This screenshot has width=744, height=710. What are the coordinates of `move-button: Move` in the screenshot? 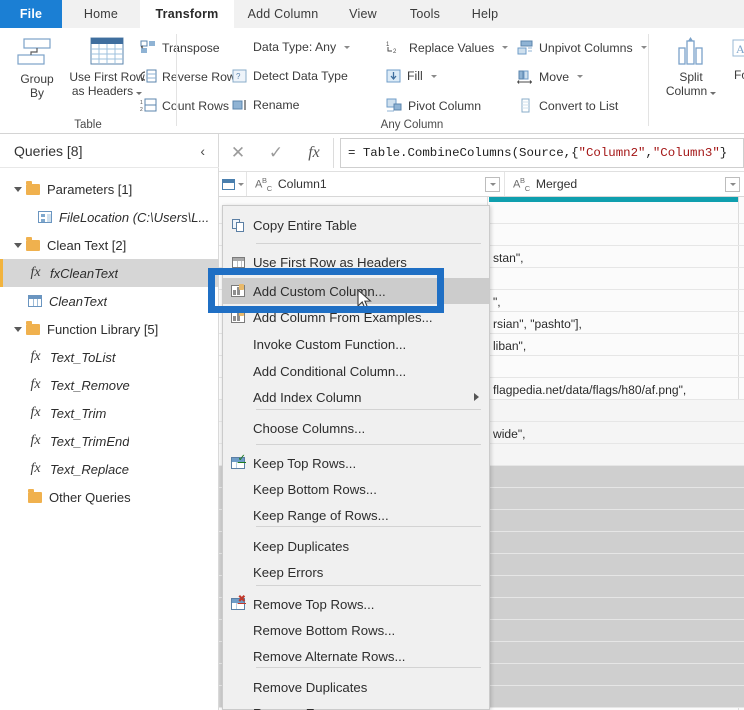 It's located at (550, 76).